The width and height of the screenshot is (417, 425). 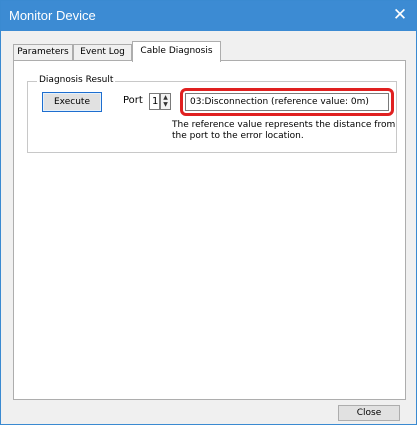 I want to click on tab-cable-diagnosis: Cable Diagnosis, so click(x=176, y=51).